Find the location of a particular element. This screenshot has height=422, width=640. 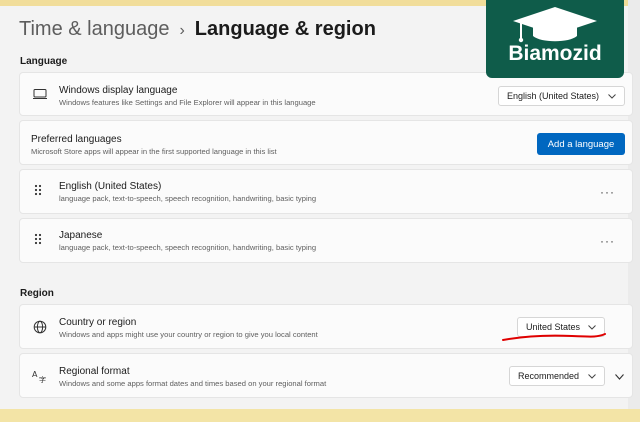

display-language-value: English (United States) is located at coordinates (553, 96).